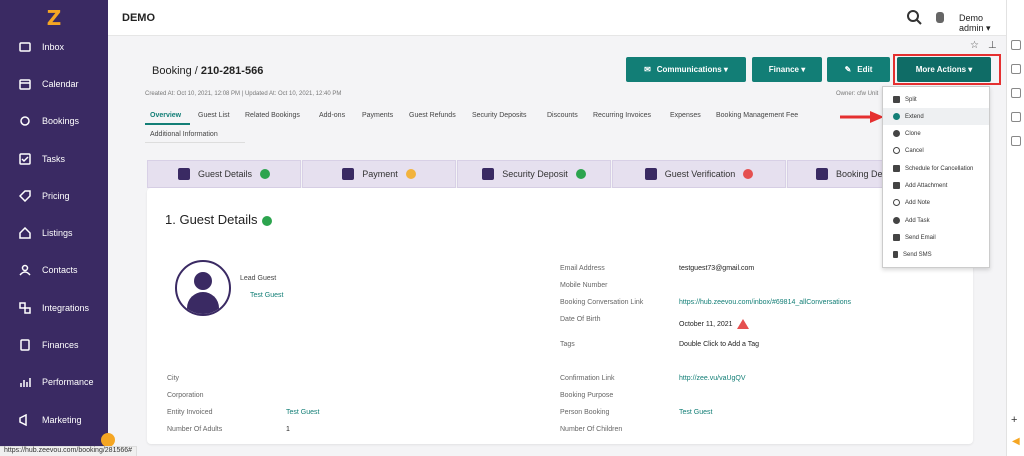 This screenshot has width=1024, height=456. Describe the element at coordinates (719, 344) in the screenshot. I see `tags-value: Double Click to Add a Tag` at that location.